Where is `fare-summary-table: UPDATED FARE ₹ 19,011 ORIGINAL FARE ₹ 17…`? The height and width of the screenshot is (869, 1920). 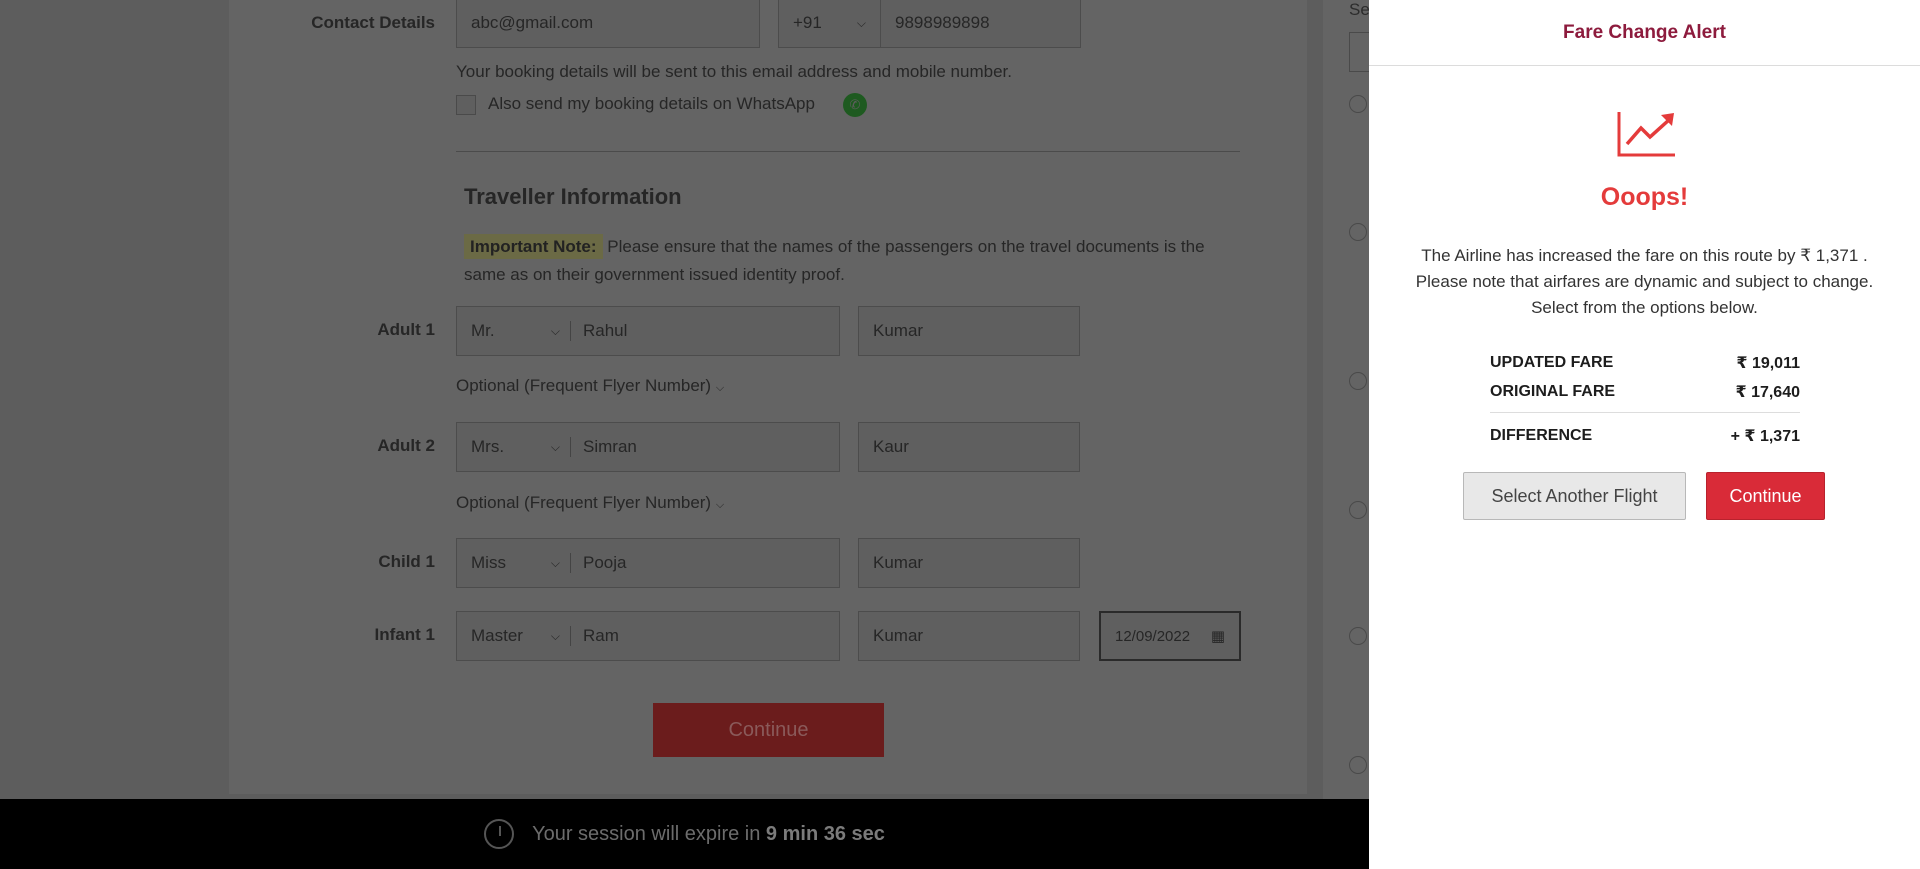
fare-summary-table: UPDATED FARE ₹ 19,011 ORIGINAL FARE ₹ 17… is located at coordinates (1645, 399).